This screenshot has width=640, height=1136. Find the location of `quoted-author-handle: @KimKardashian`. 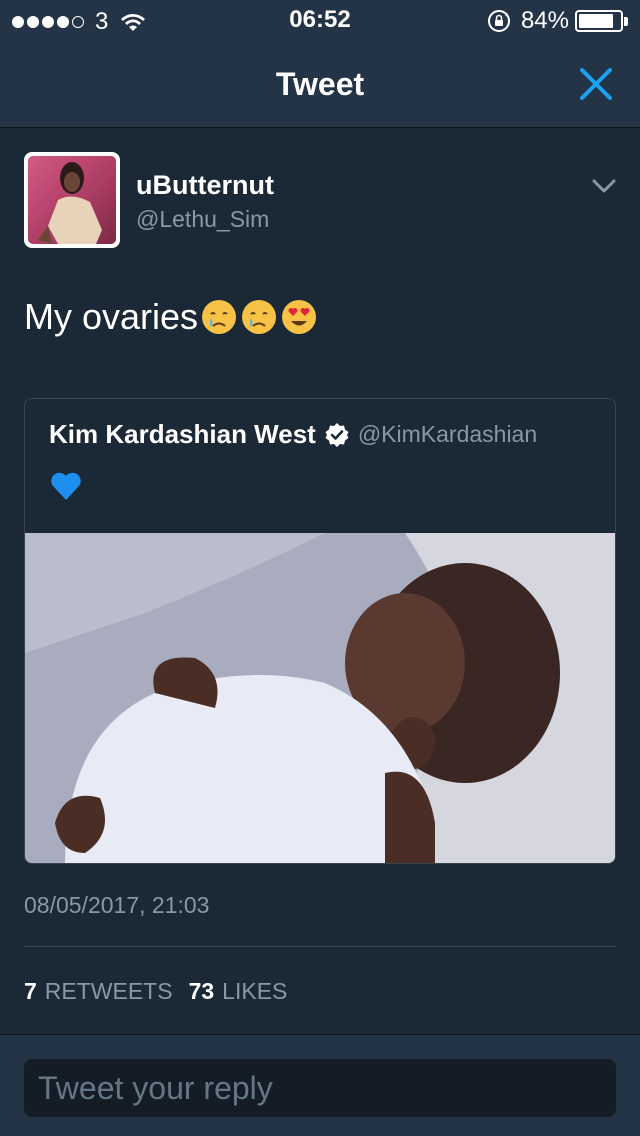

quoted-author-handle: @KimKardashian is located at coordinates (447, 434).